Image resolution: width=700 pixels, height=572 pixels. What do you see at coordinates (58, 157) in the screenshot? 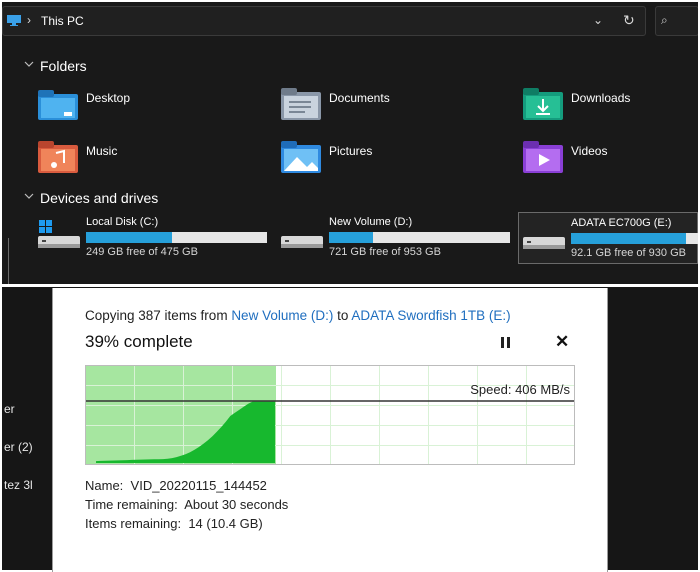
I see `music-folder-icon` at bounding box center [58, 157].